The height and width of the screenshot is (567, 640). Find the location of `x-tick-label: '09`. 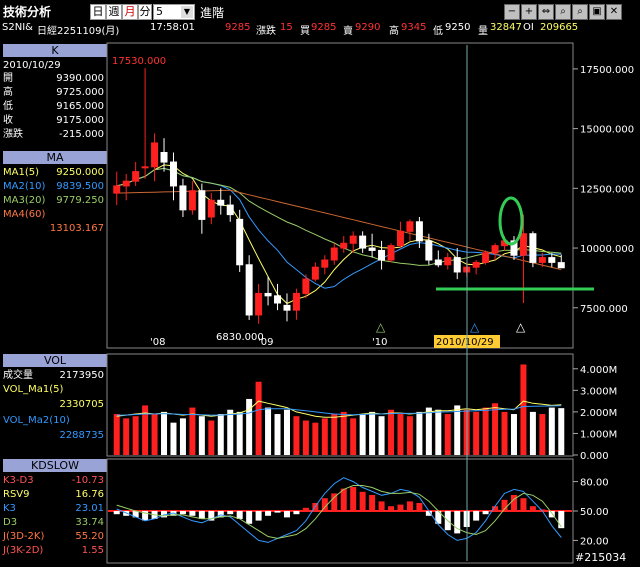

x-tick-label: '09 is located at coordinates (265, 342).